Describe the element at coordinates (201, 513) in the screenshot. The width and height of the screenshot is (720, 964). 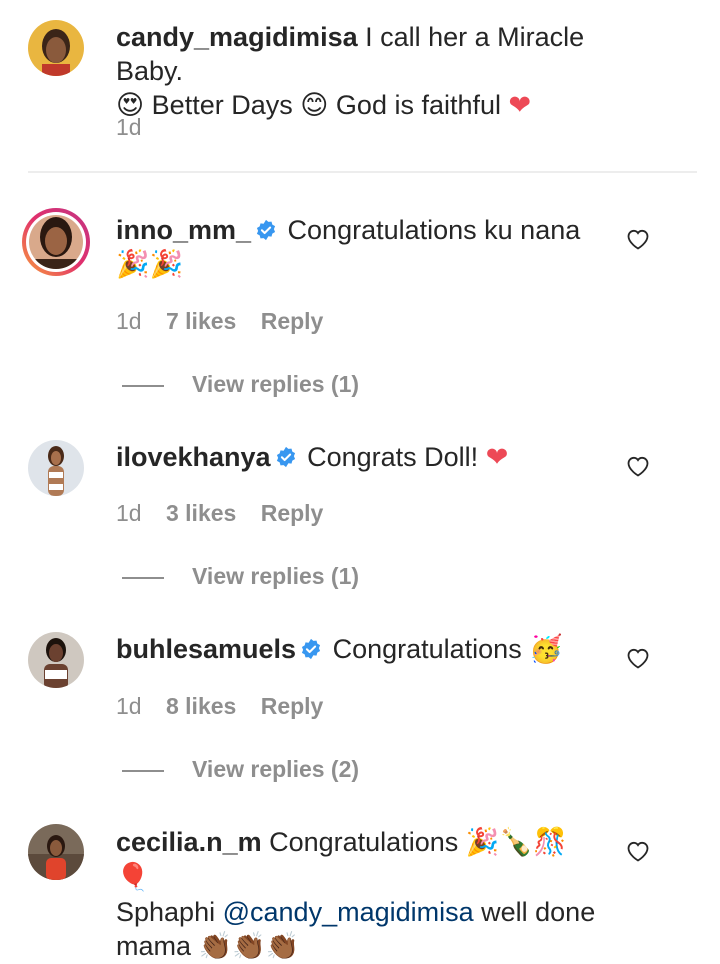
I see `likes-count: 3 likes` at that location.